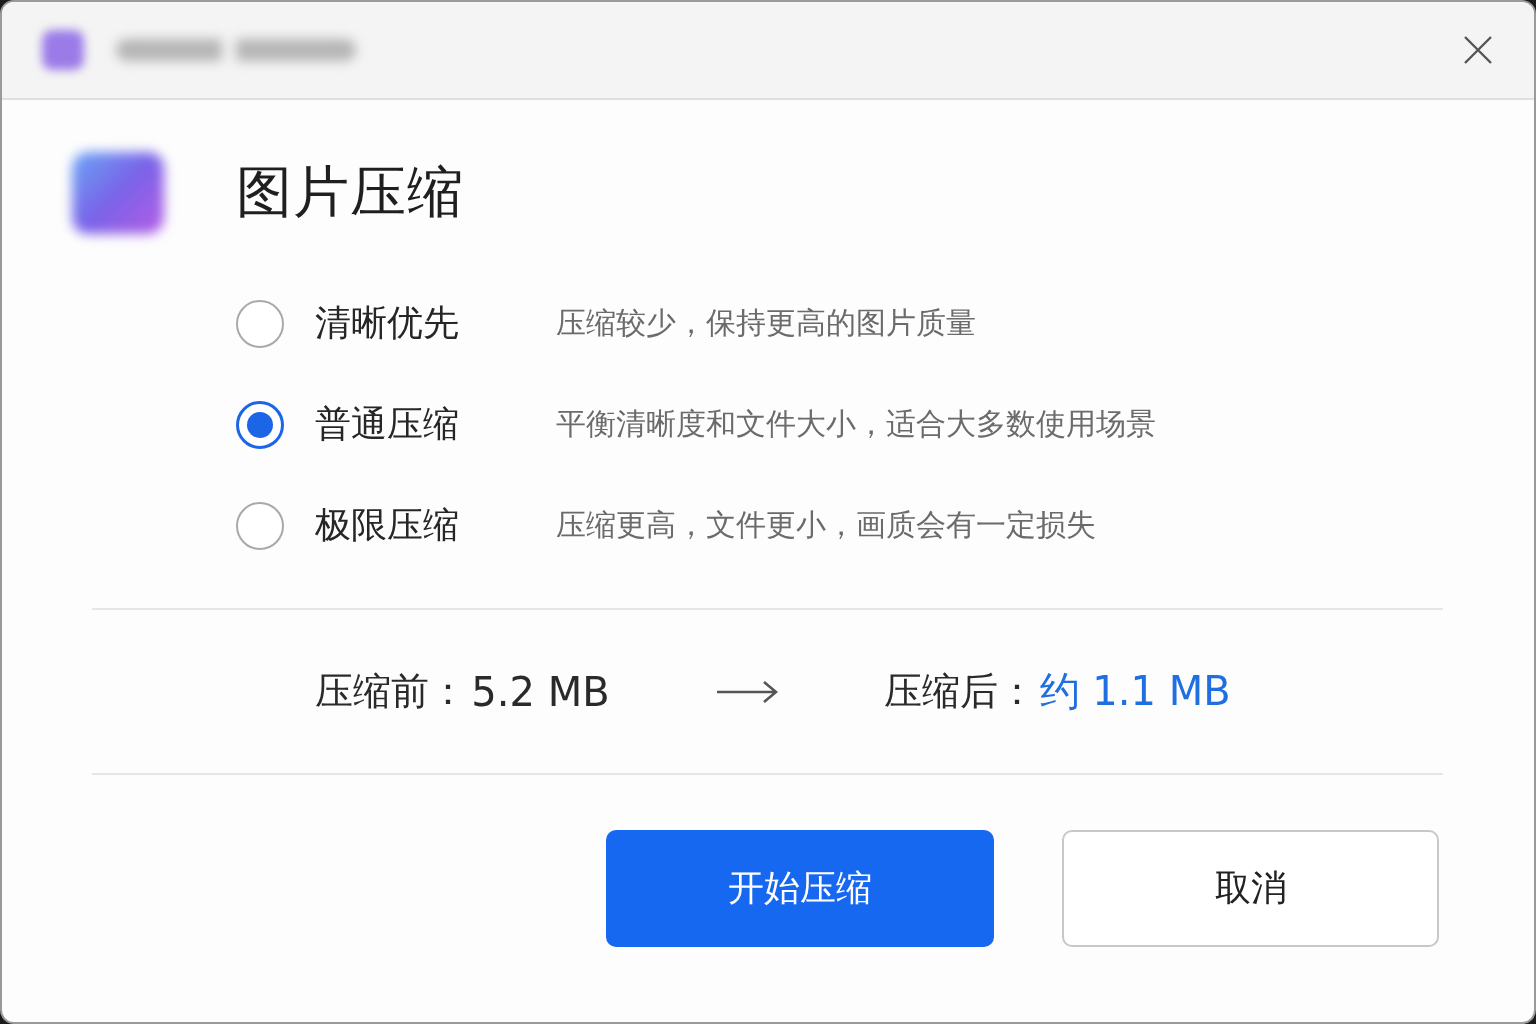 Image resolution: width=1536 pixels, height=1024 pixels. Describe the element at coordinates (391, 691) in the screenshot. I see `before-size-label: 压缩前：` at that location.